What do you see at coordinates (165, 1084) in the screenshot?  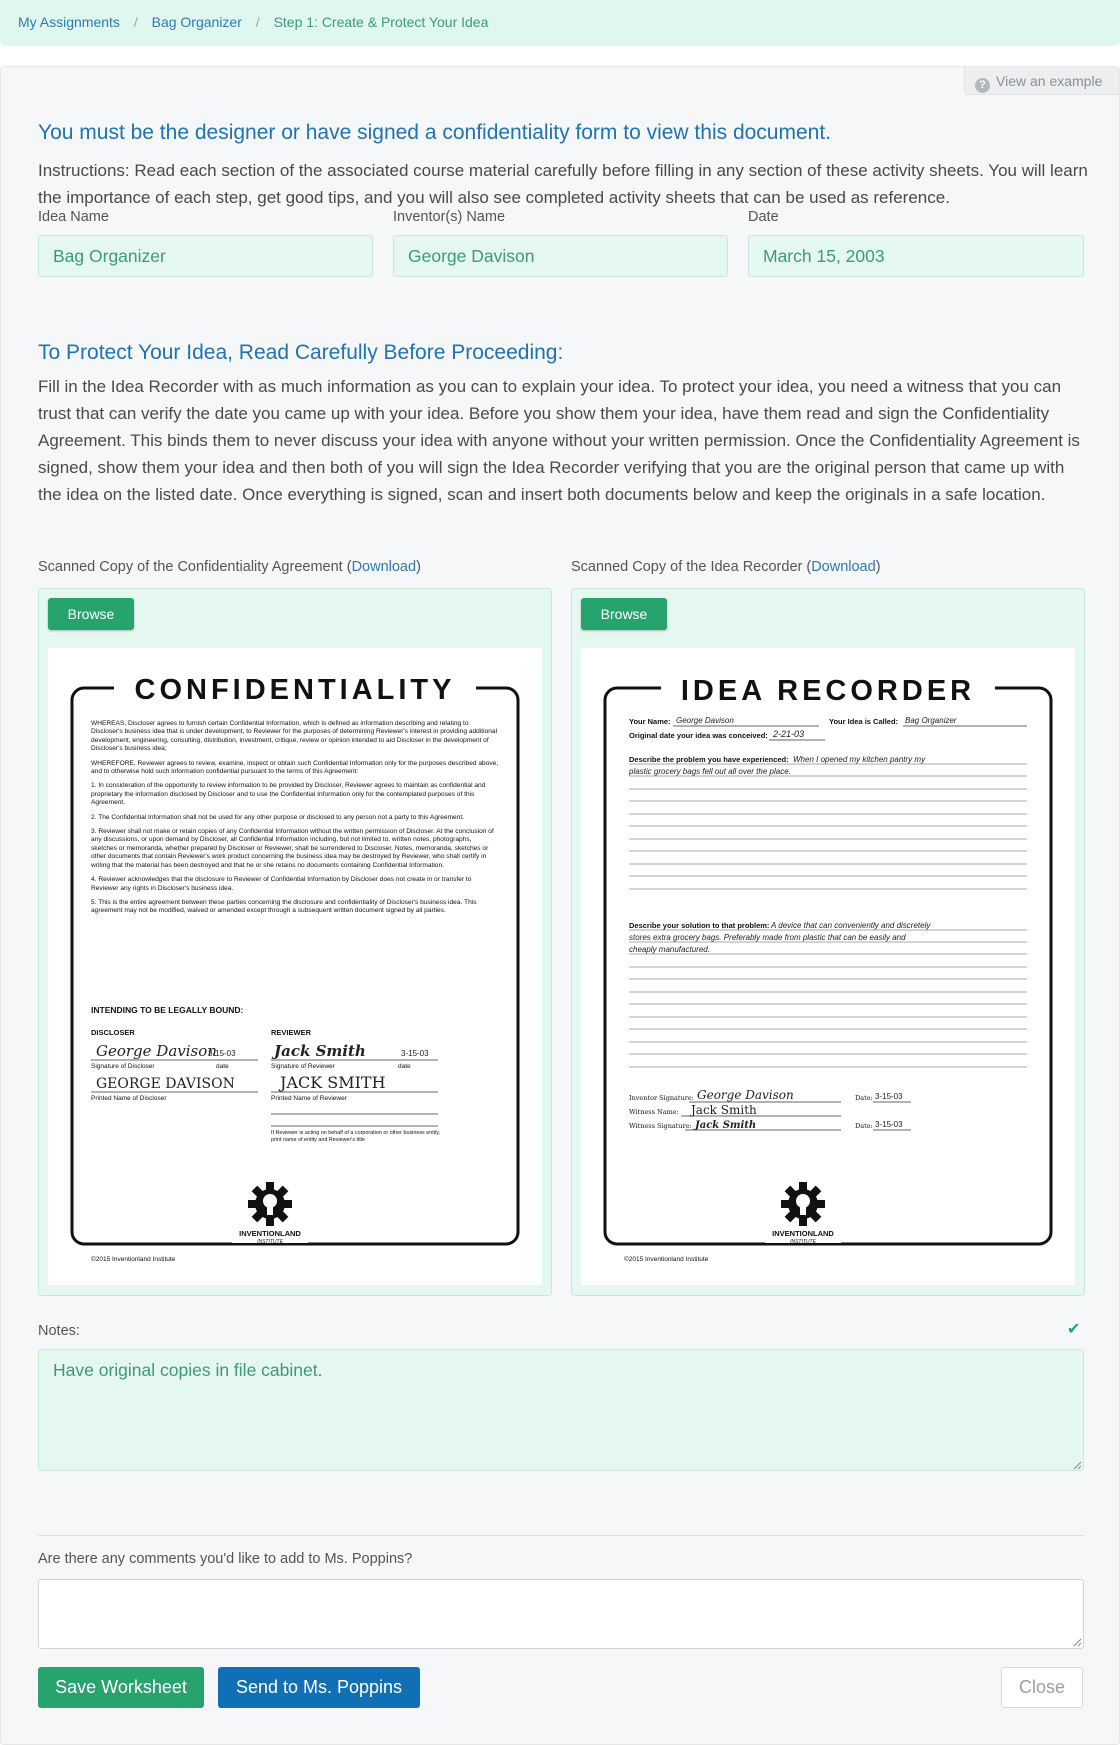 I see `handwritten-discloser-name: GEORGE DAVISON` at bounding box center [165, 1084].